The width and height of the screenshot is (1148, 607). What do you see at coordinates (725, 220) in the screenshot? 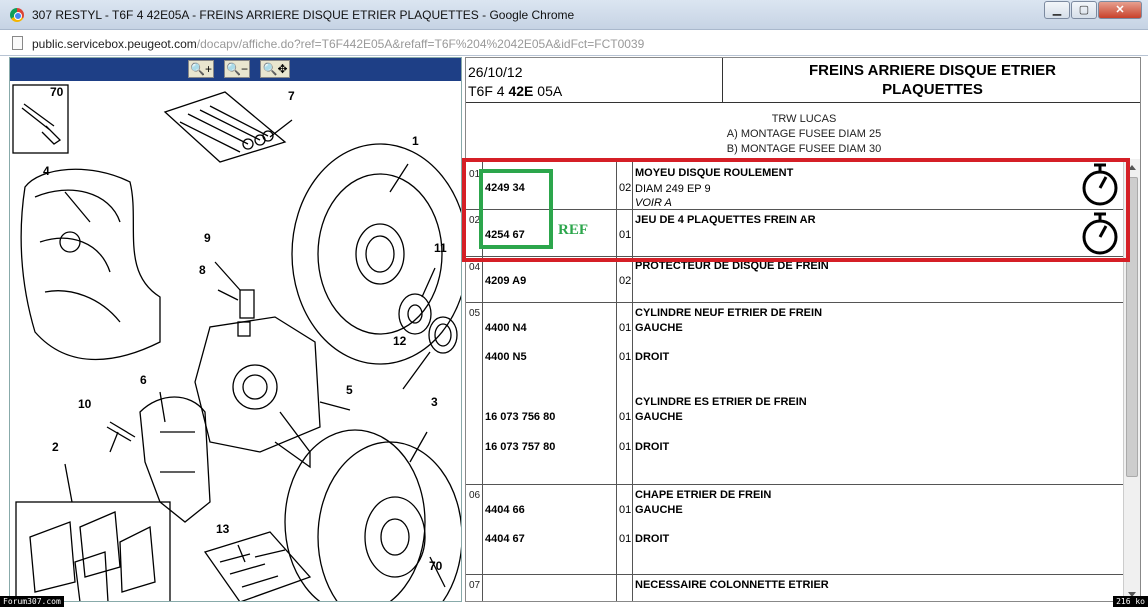
I see `part-title: JEU DE 4 PLAQUETTES FREIN AR` at bounding box center [725, 220].